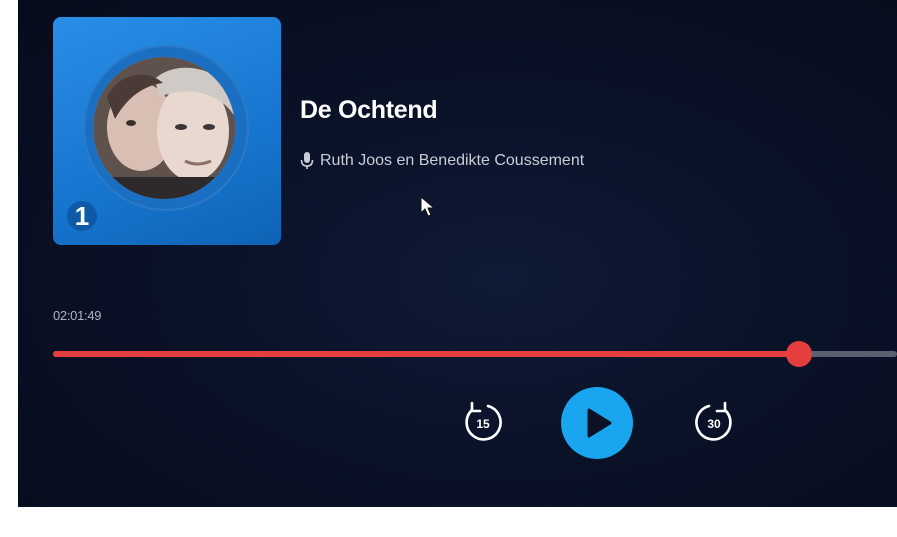 The image size is (897, 537). What do you see at coordinates (369, 110) in the screenshot?
I see `episode-title: De Ochtend` at bounding box center [369, 110].